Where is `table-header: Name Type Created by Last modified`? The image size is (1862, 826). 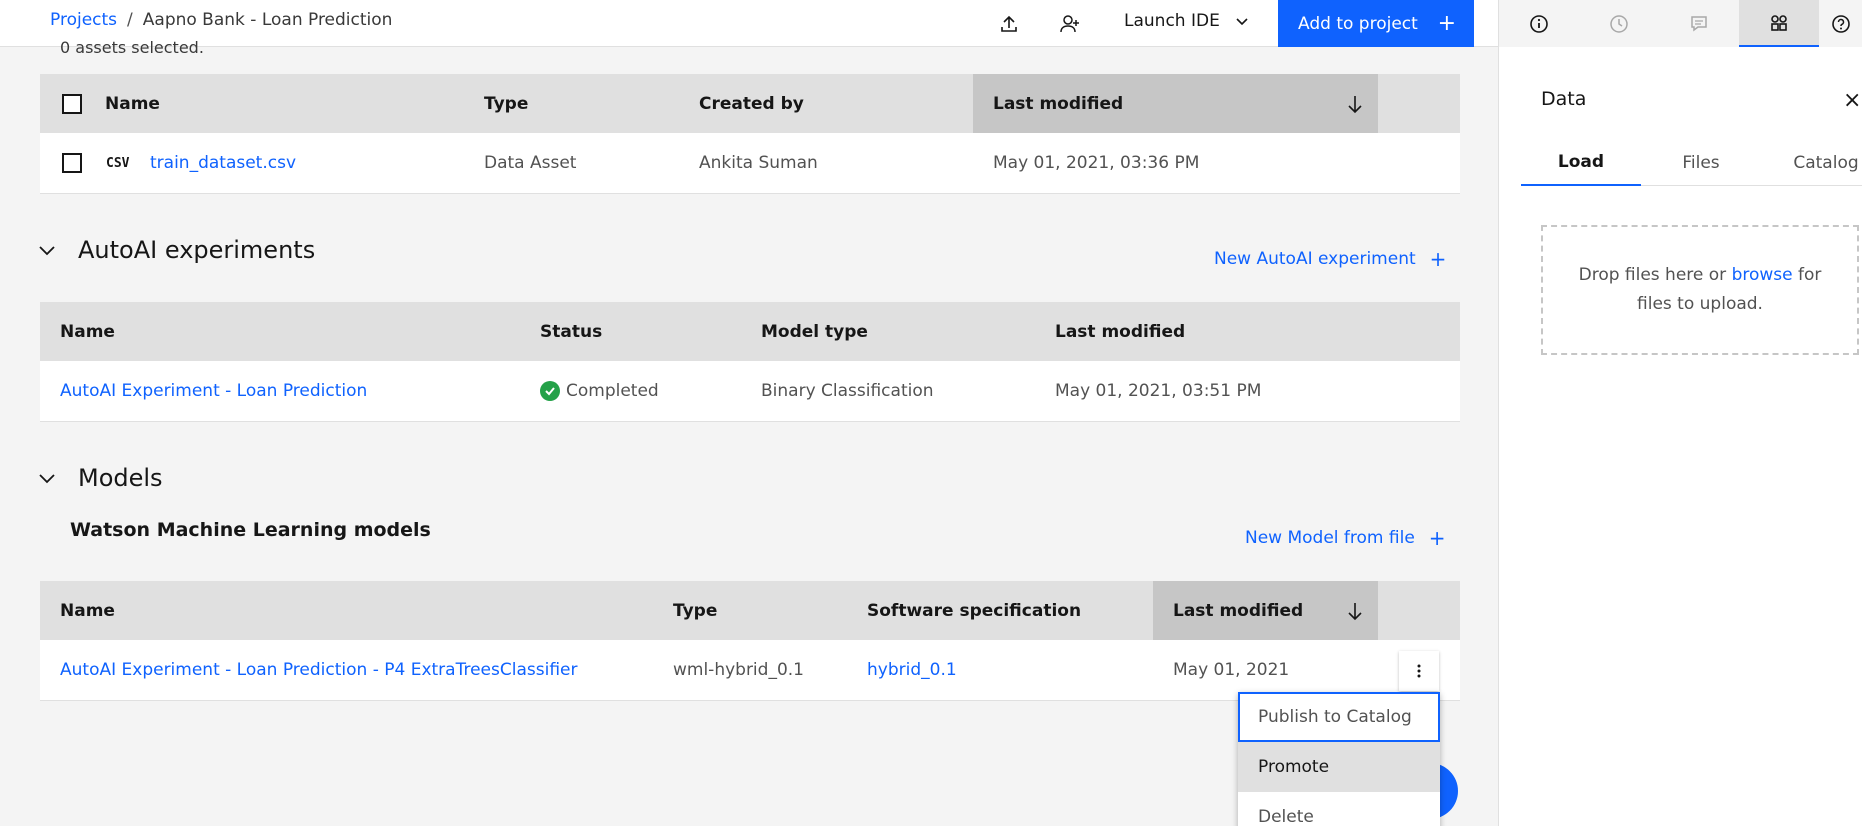 table-header: Name Type Created by Last modified is located at coordinates (750, 103).